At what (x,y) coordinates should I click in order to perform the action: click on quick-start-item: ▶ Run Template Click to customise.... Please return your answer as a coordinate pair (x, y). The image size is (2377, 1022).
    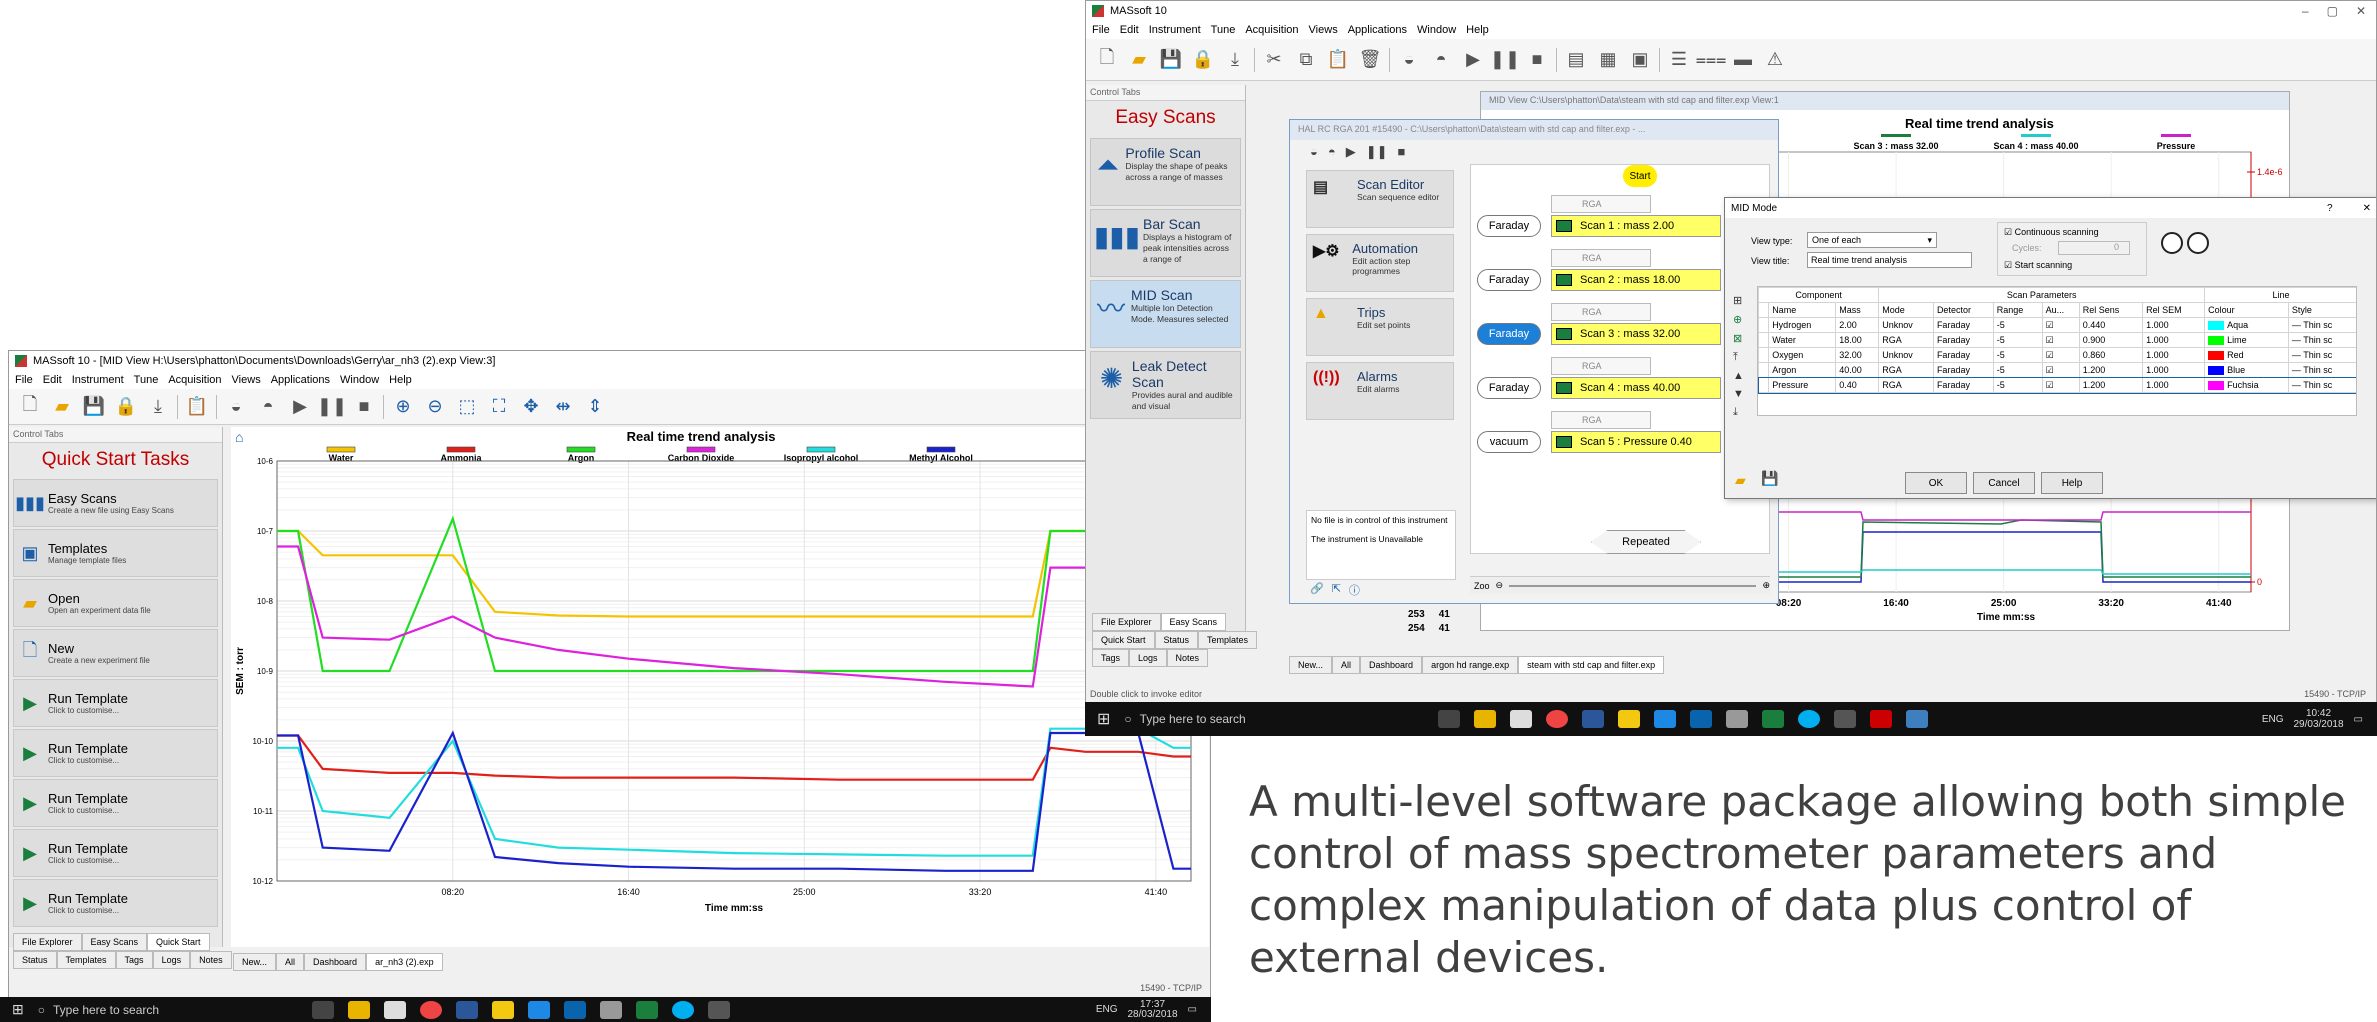
    Looking at the image, I should click on (115, 903).